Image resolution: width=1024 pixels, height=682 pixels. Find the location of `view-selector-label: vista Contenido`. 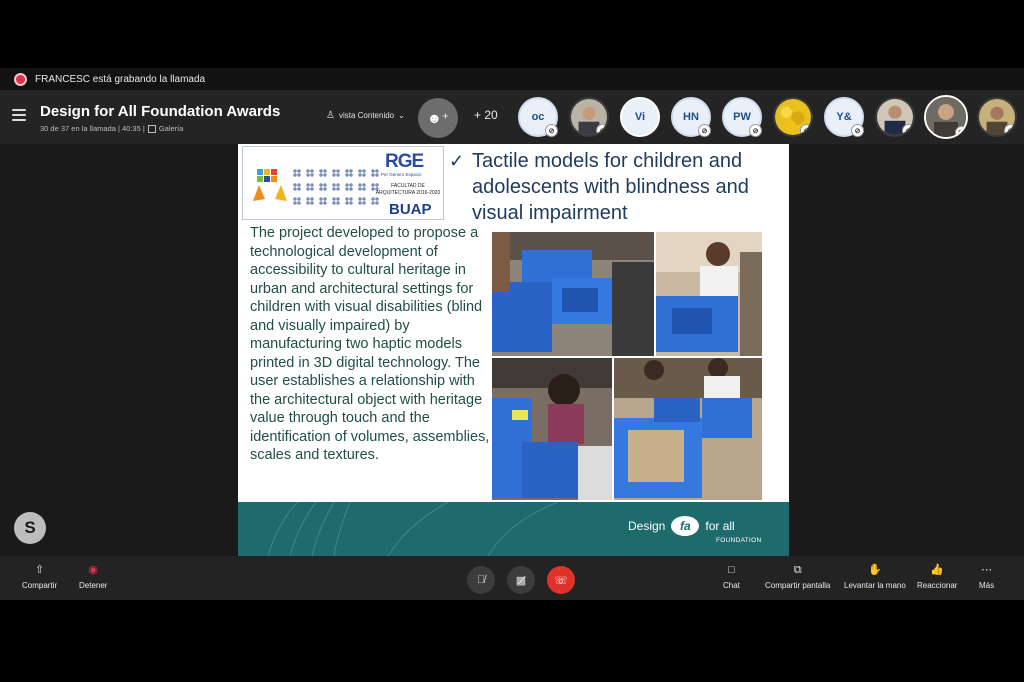

view-selector-label: vista Contenido is located at coordinates (366, 115).